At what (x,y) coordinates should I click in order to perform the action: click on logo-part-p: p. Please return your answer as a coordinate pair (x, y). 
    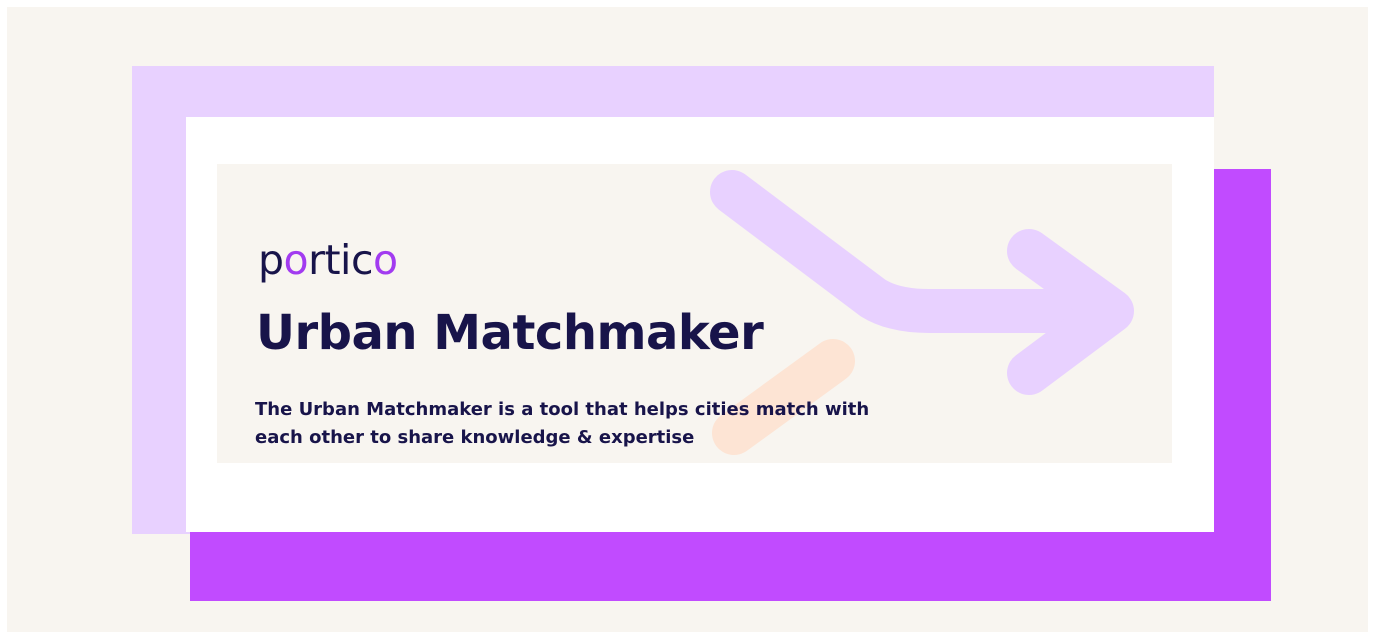
    Looking at the image, I should click on (271, 260).